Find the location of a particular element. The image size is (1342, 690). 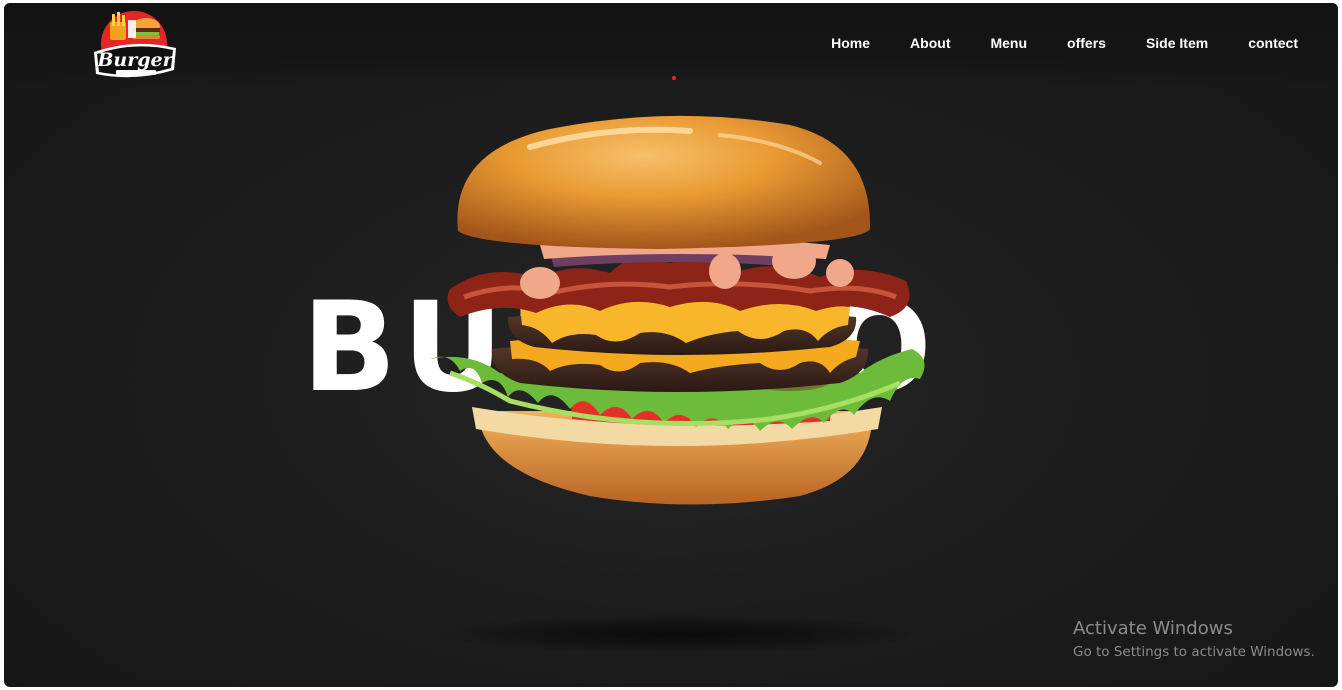

nav-offers: offers is located at coordinates (1086, 43).